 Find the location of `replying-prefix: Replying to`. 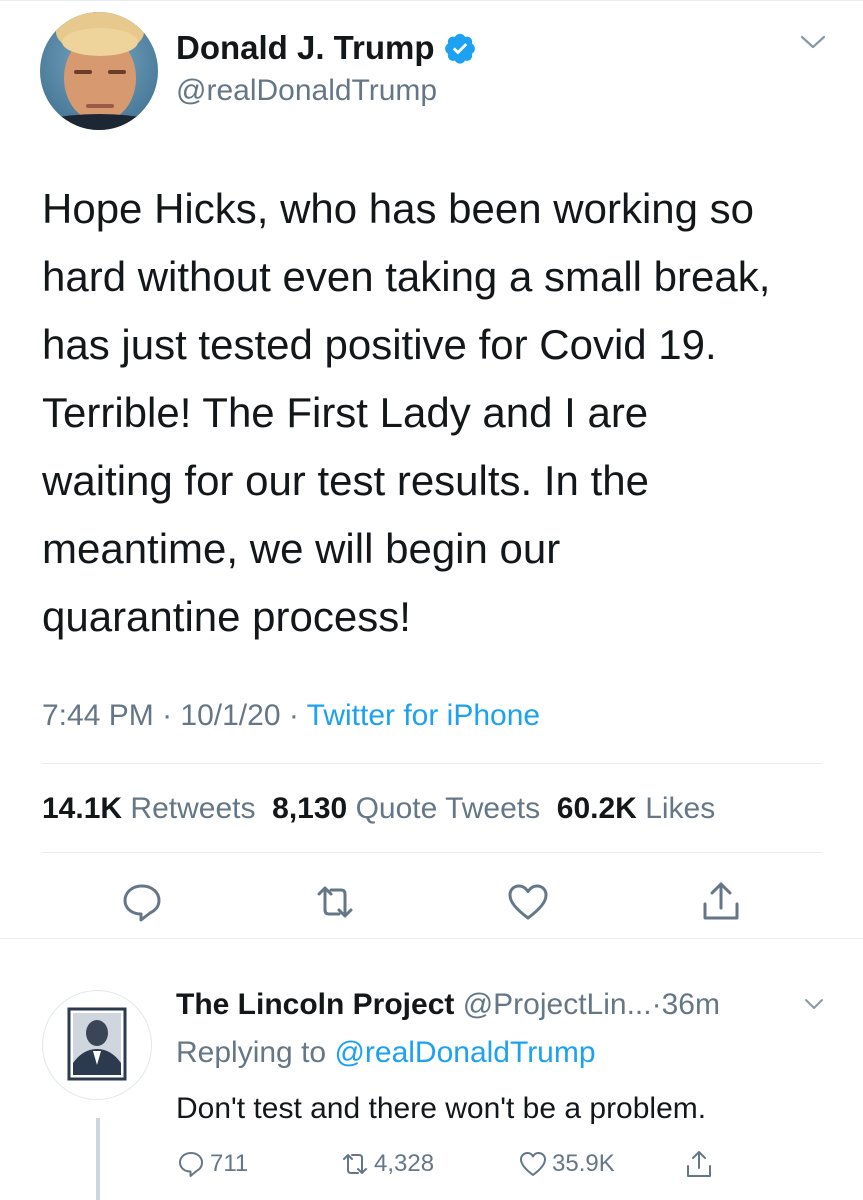

replying-prefix: Replying to is located at coordinates (251, 1052).